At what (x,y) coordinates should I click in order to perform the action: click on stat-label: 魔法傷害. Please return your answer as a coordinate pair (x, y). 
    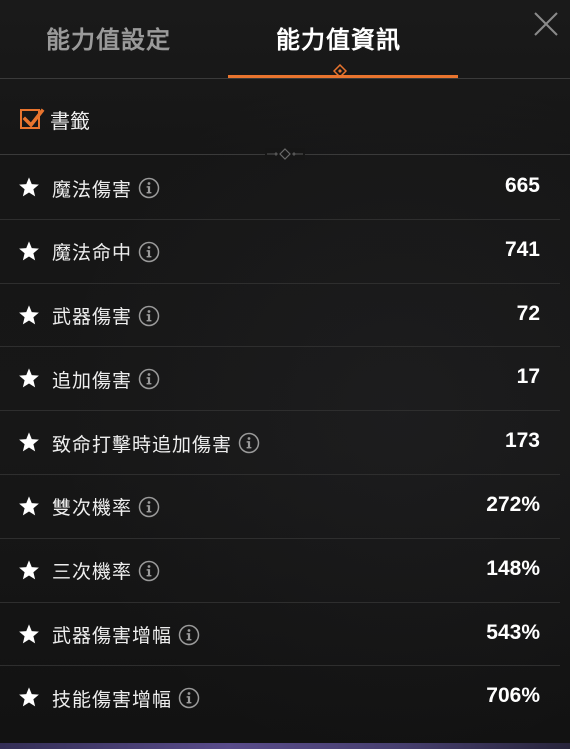
    Looking at the image, I should click on (92, 189).